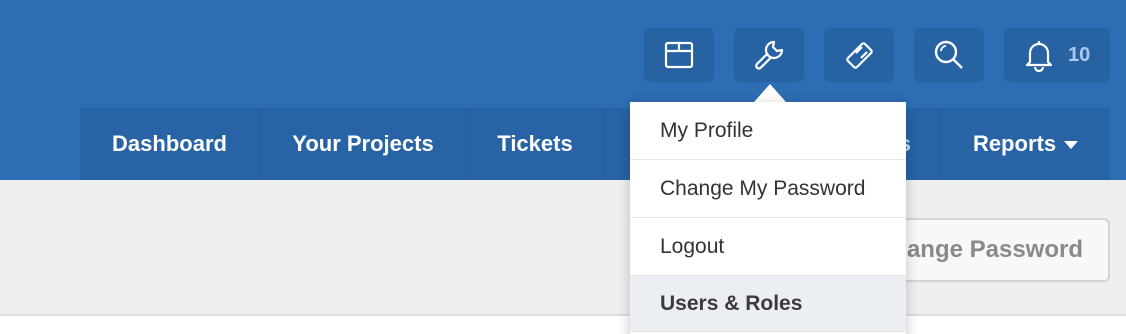  Describe the element at coordinates (1057, 55) in the screenshot. I see `notifications-button: 10` at that location.